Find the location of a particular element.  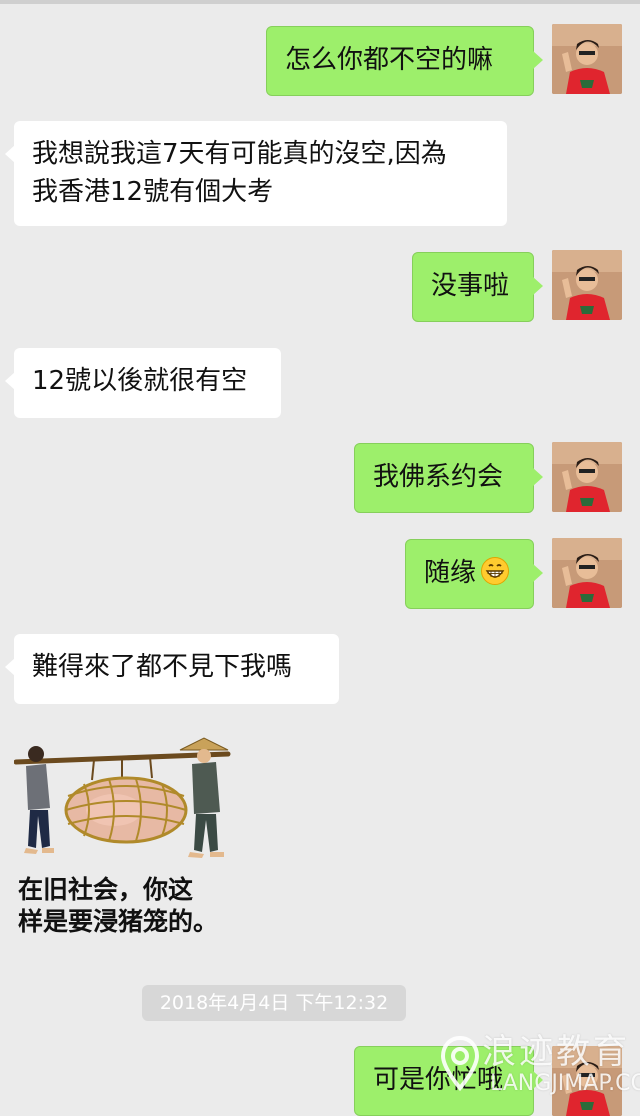

outgoing-message-bubble: 怎么你都不空的嘛 is located at coordinates (404, 61).